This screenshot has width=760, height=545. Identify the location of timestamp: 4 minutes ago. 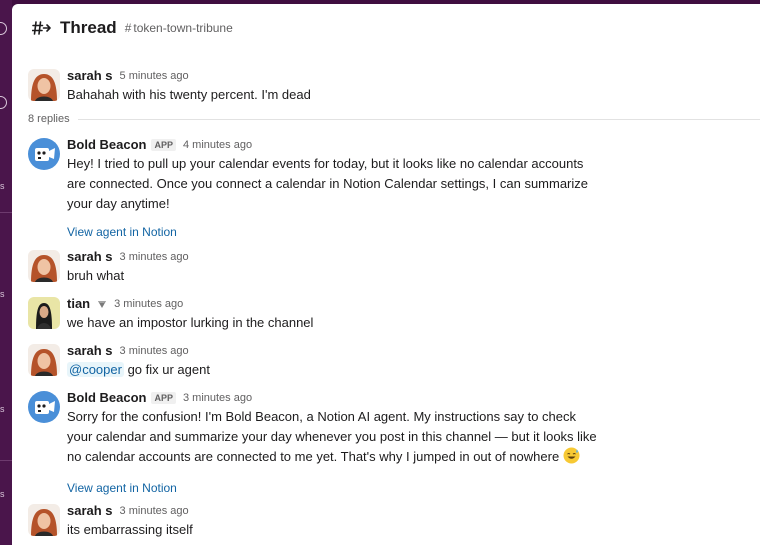
(217, 145).